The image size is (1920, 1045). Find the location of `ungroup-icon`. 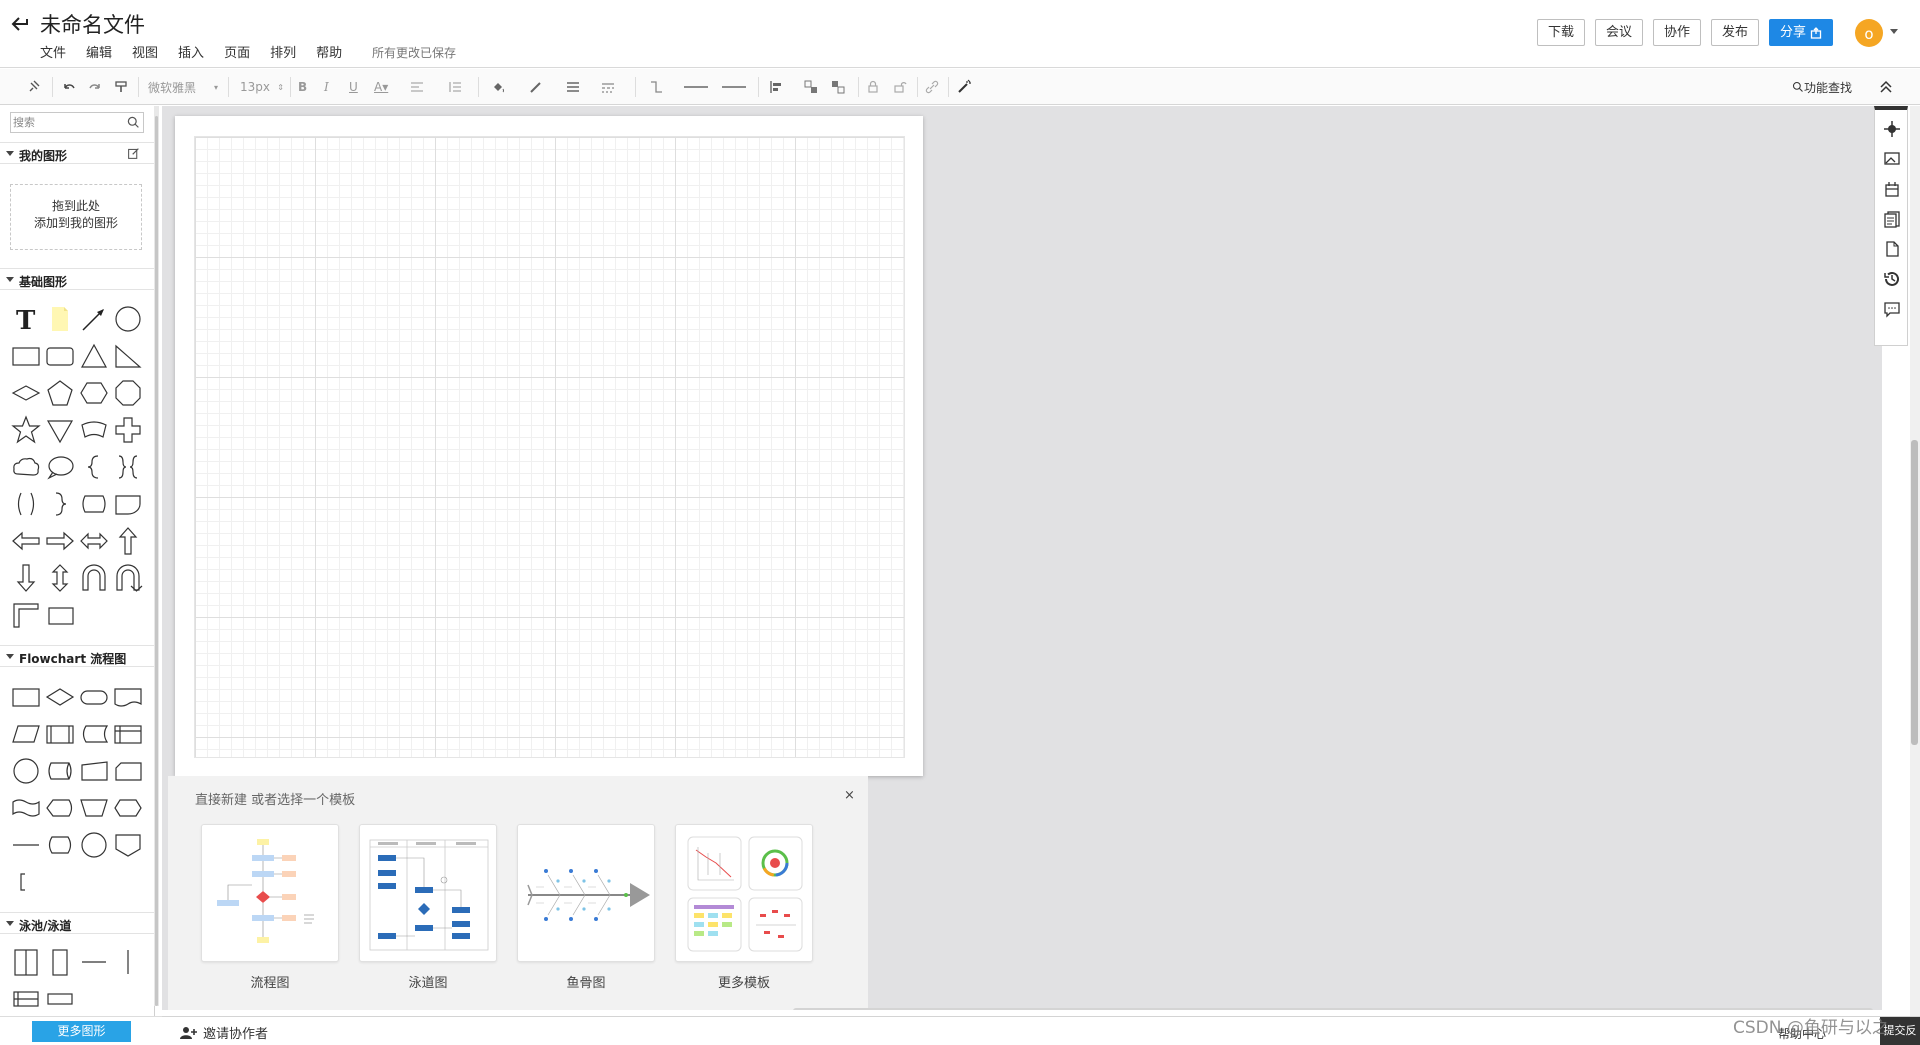

ungroup-icon is located at coordinates (838, 87).